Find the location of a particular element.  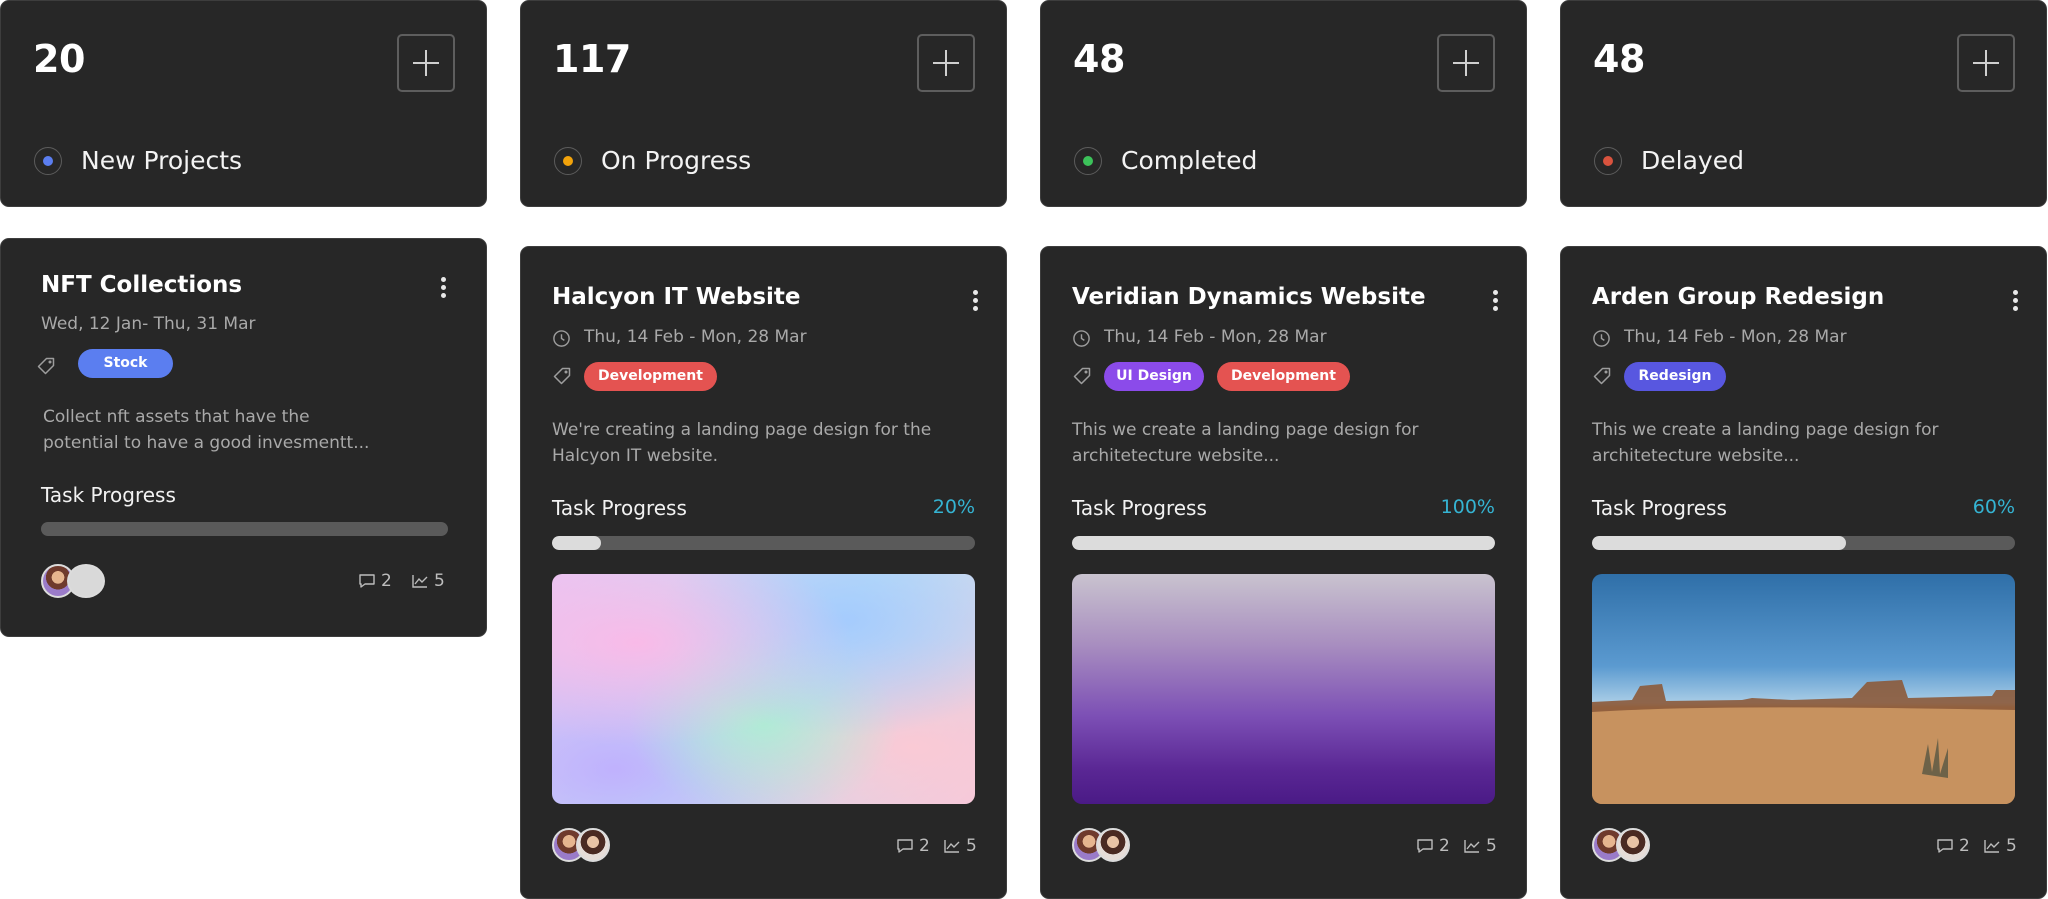

stat-label: New Projects is located at coordinates (162, 160).